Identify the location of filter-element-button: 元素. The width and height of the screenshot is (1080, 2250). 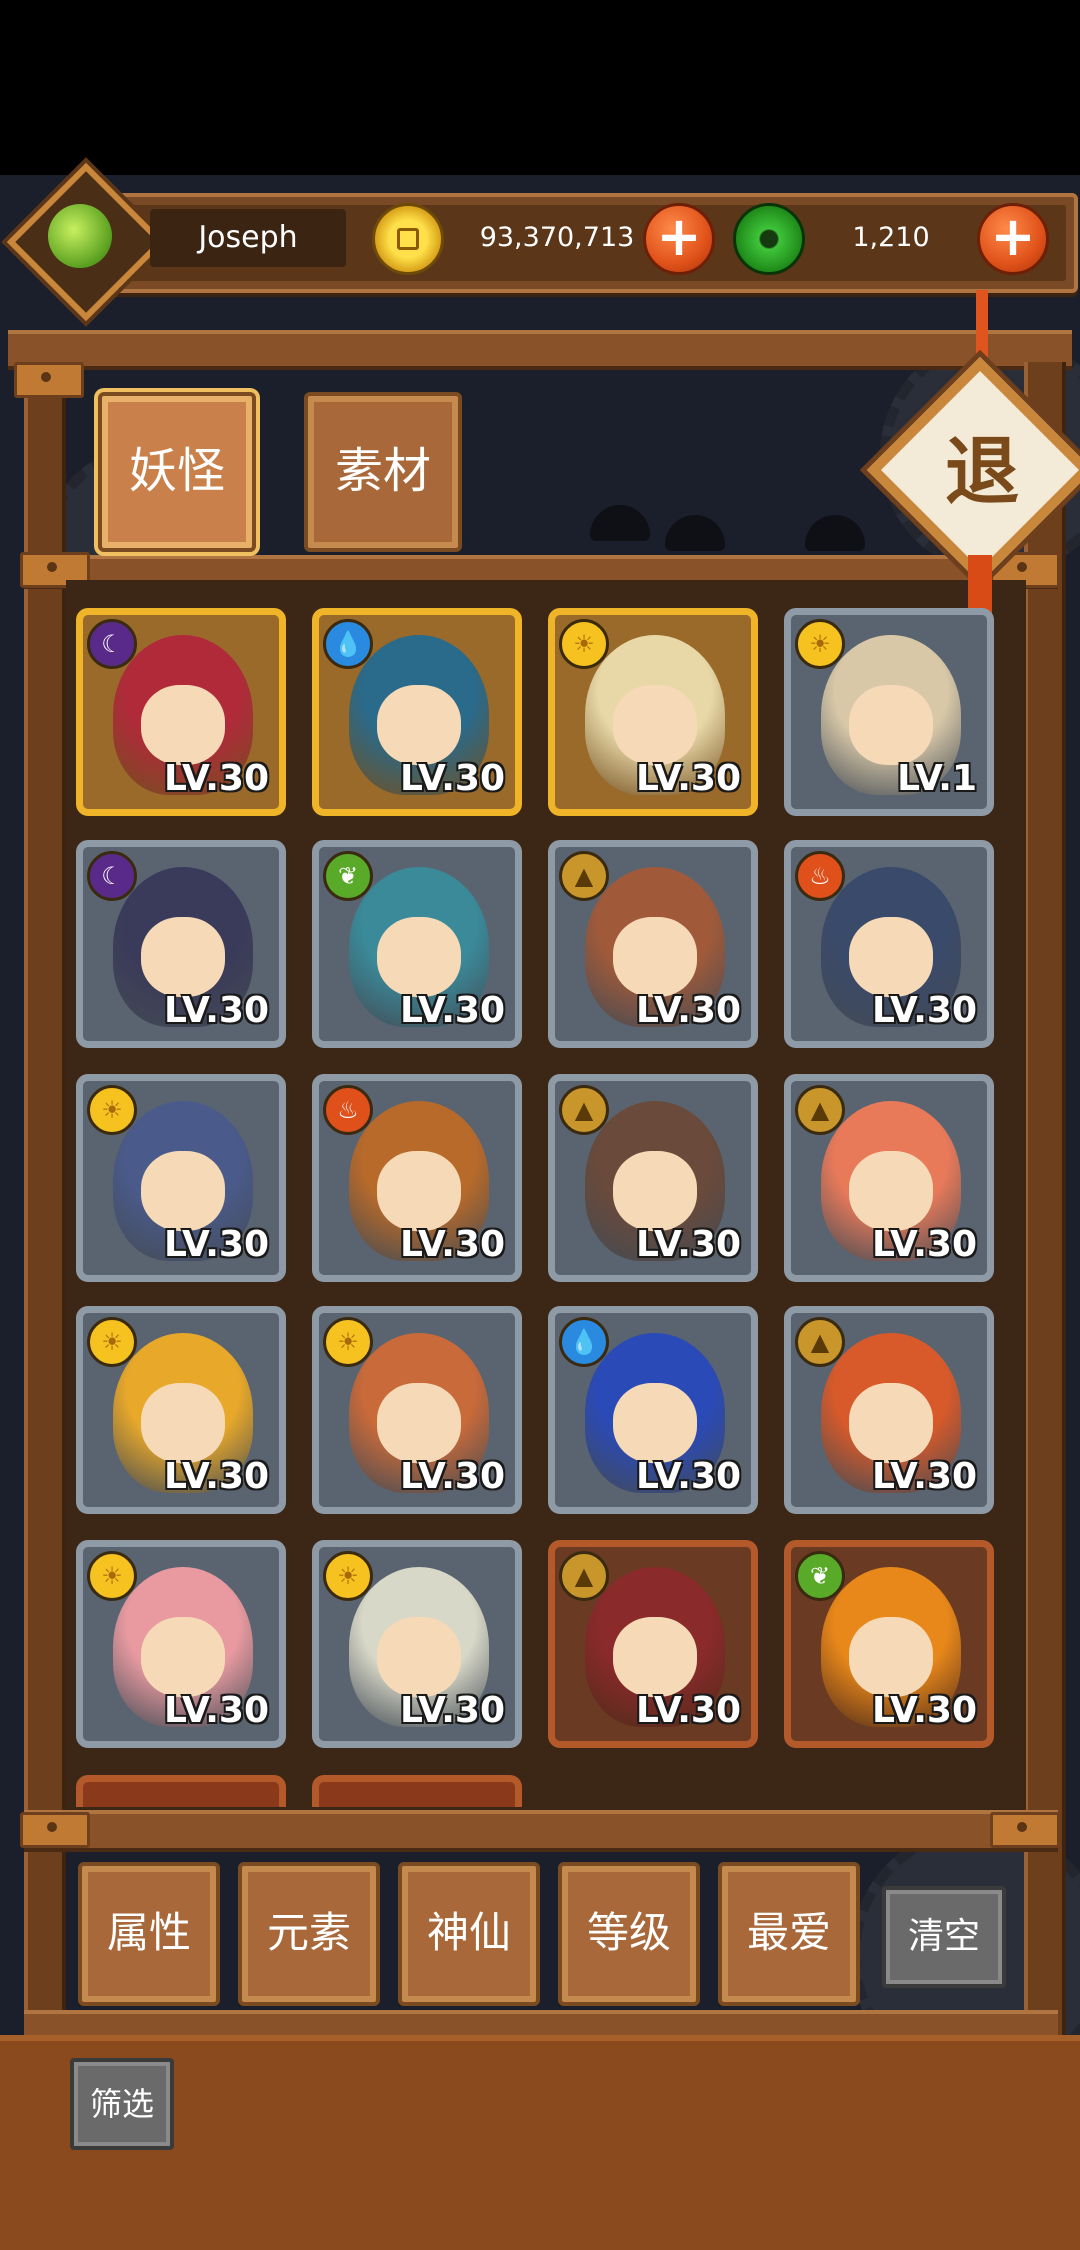
(309, 1934).